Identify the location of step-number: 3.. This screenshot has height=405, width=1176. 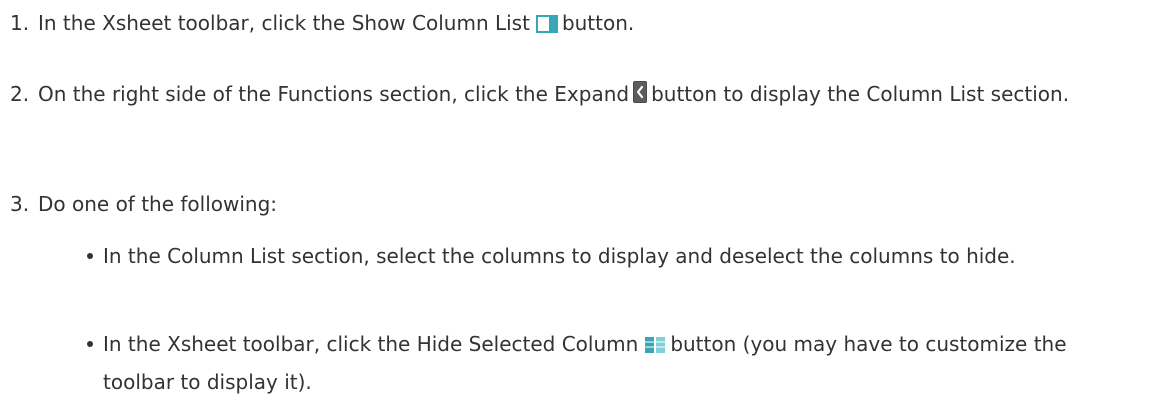
(20, 204).